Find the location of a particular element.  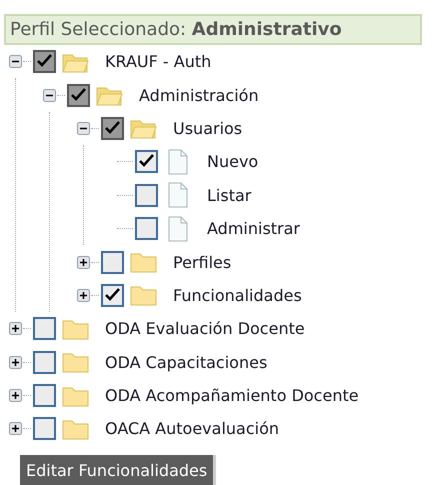

tree-item-label: Administrar is located at coordinates (253, 228).